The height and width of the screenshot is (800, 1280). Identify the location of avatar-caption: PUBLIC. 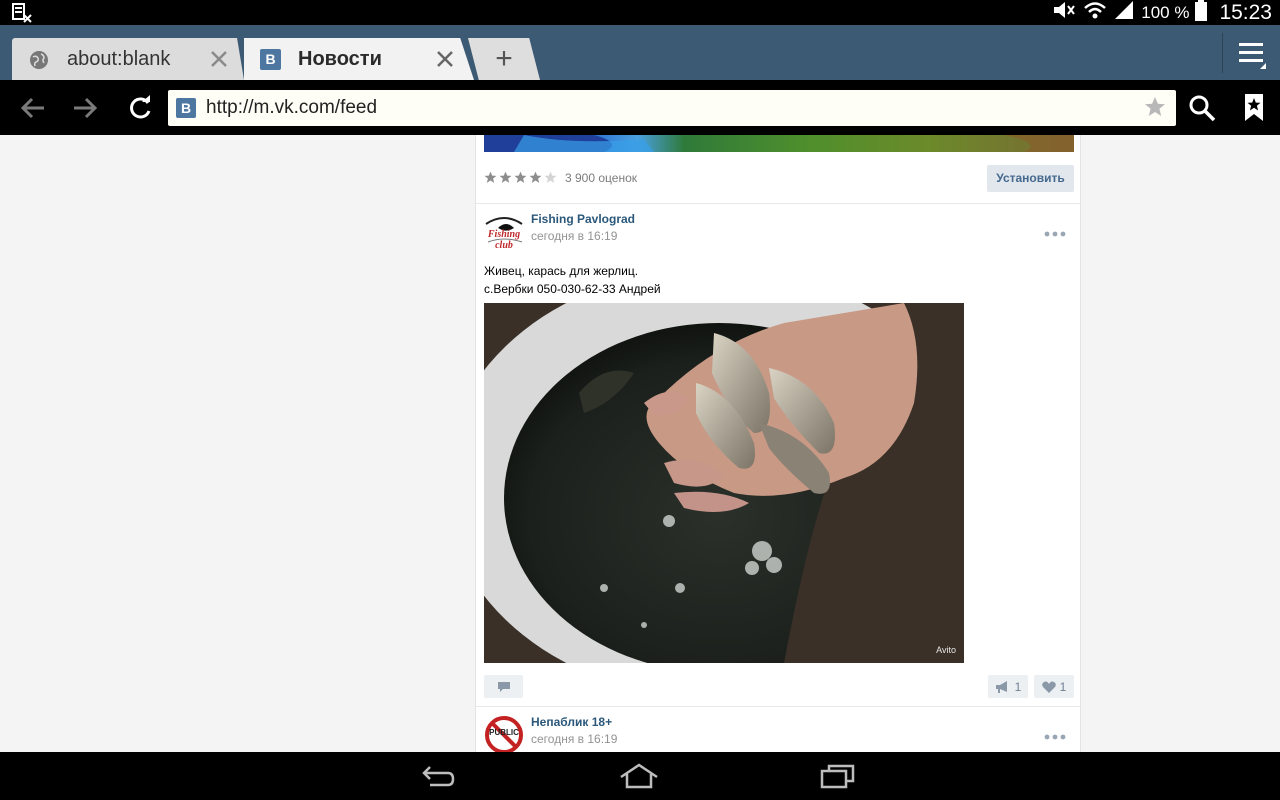
(504, 732).